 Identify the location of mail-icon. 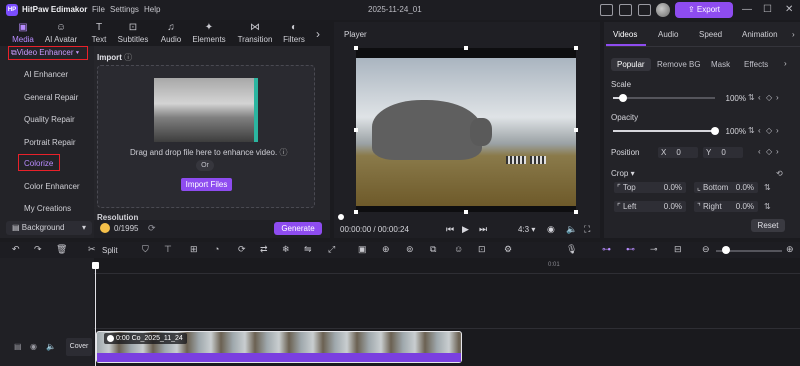
(644, 10).